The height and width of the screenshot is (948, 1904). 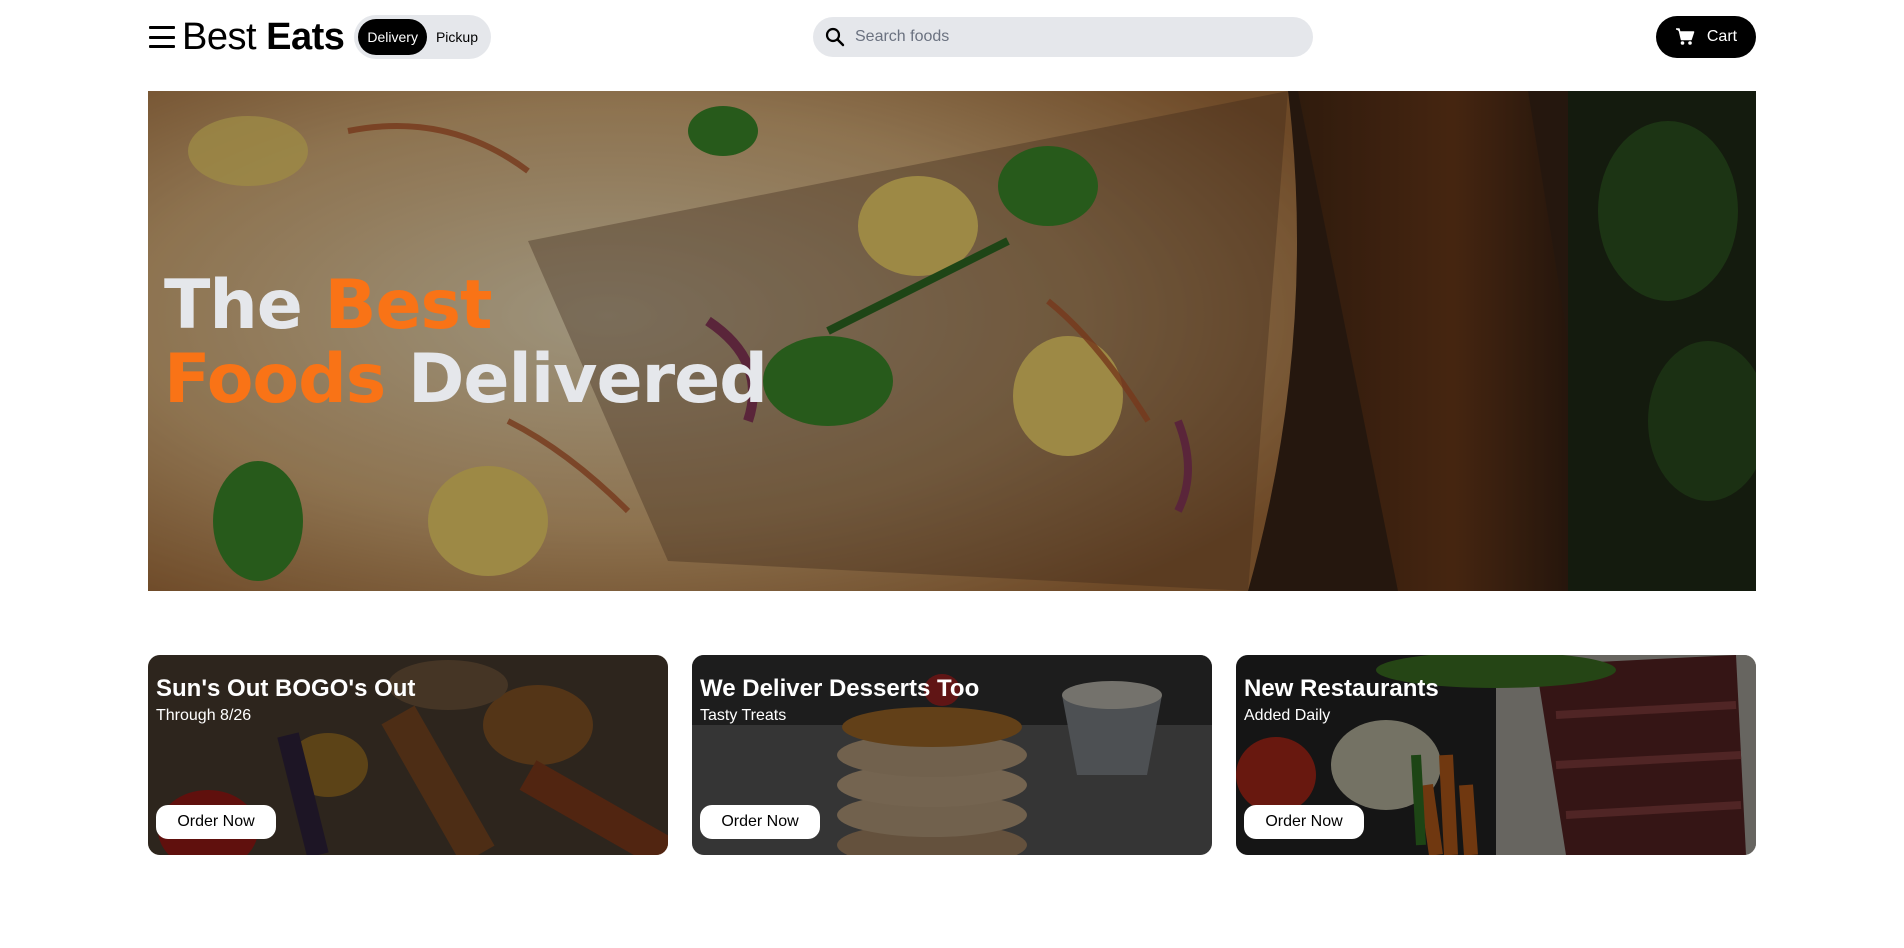 What do you see at coordinates (1341, 688) in the screenshot?
I see `card-title: New Restaurants` at bounding box center [1341, 688].